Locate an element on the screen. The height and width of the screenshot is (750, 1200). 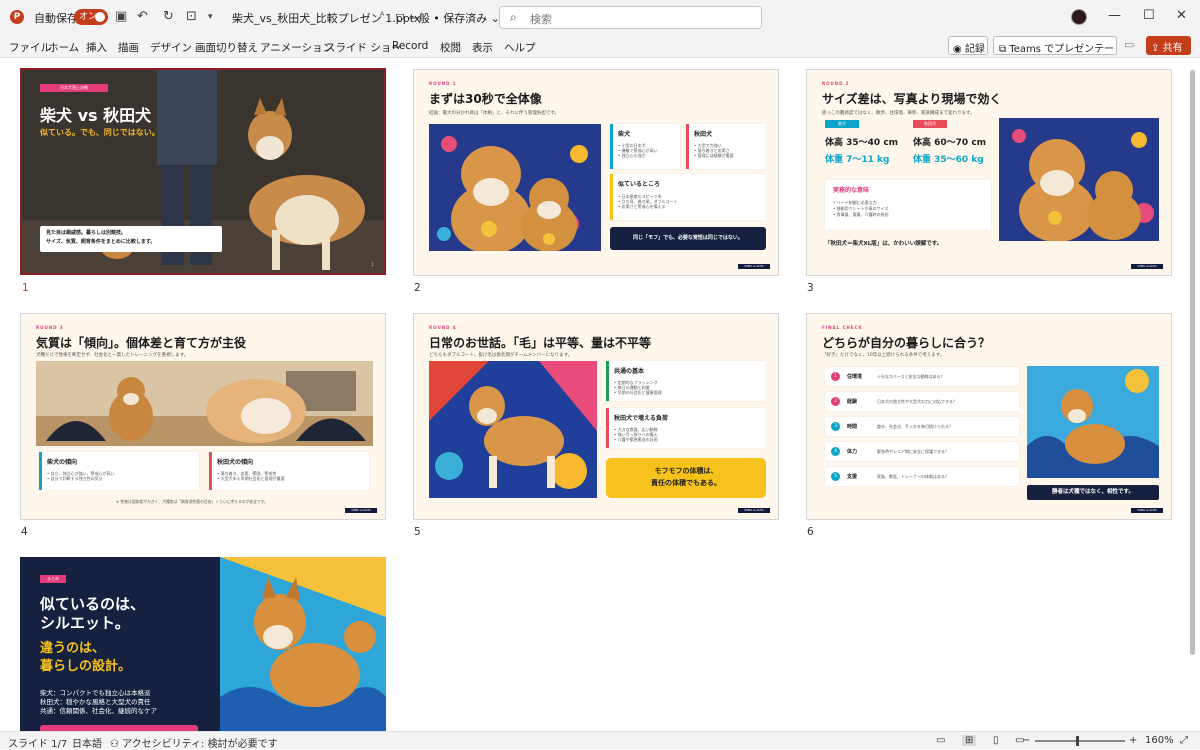
slide7-kicker: まとめ is located at coordinates (53, 579).